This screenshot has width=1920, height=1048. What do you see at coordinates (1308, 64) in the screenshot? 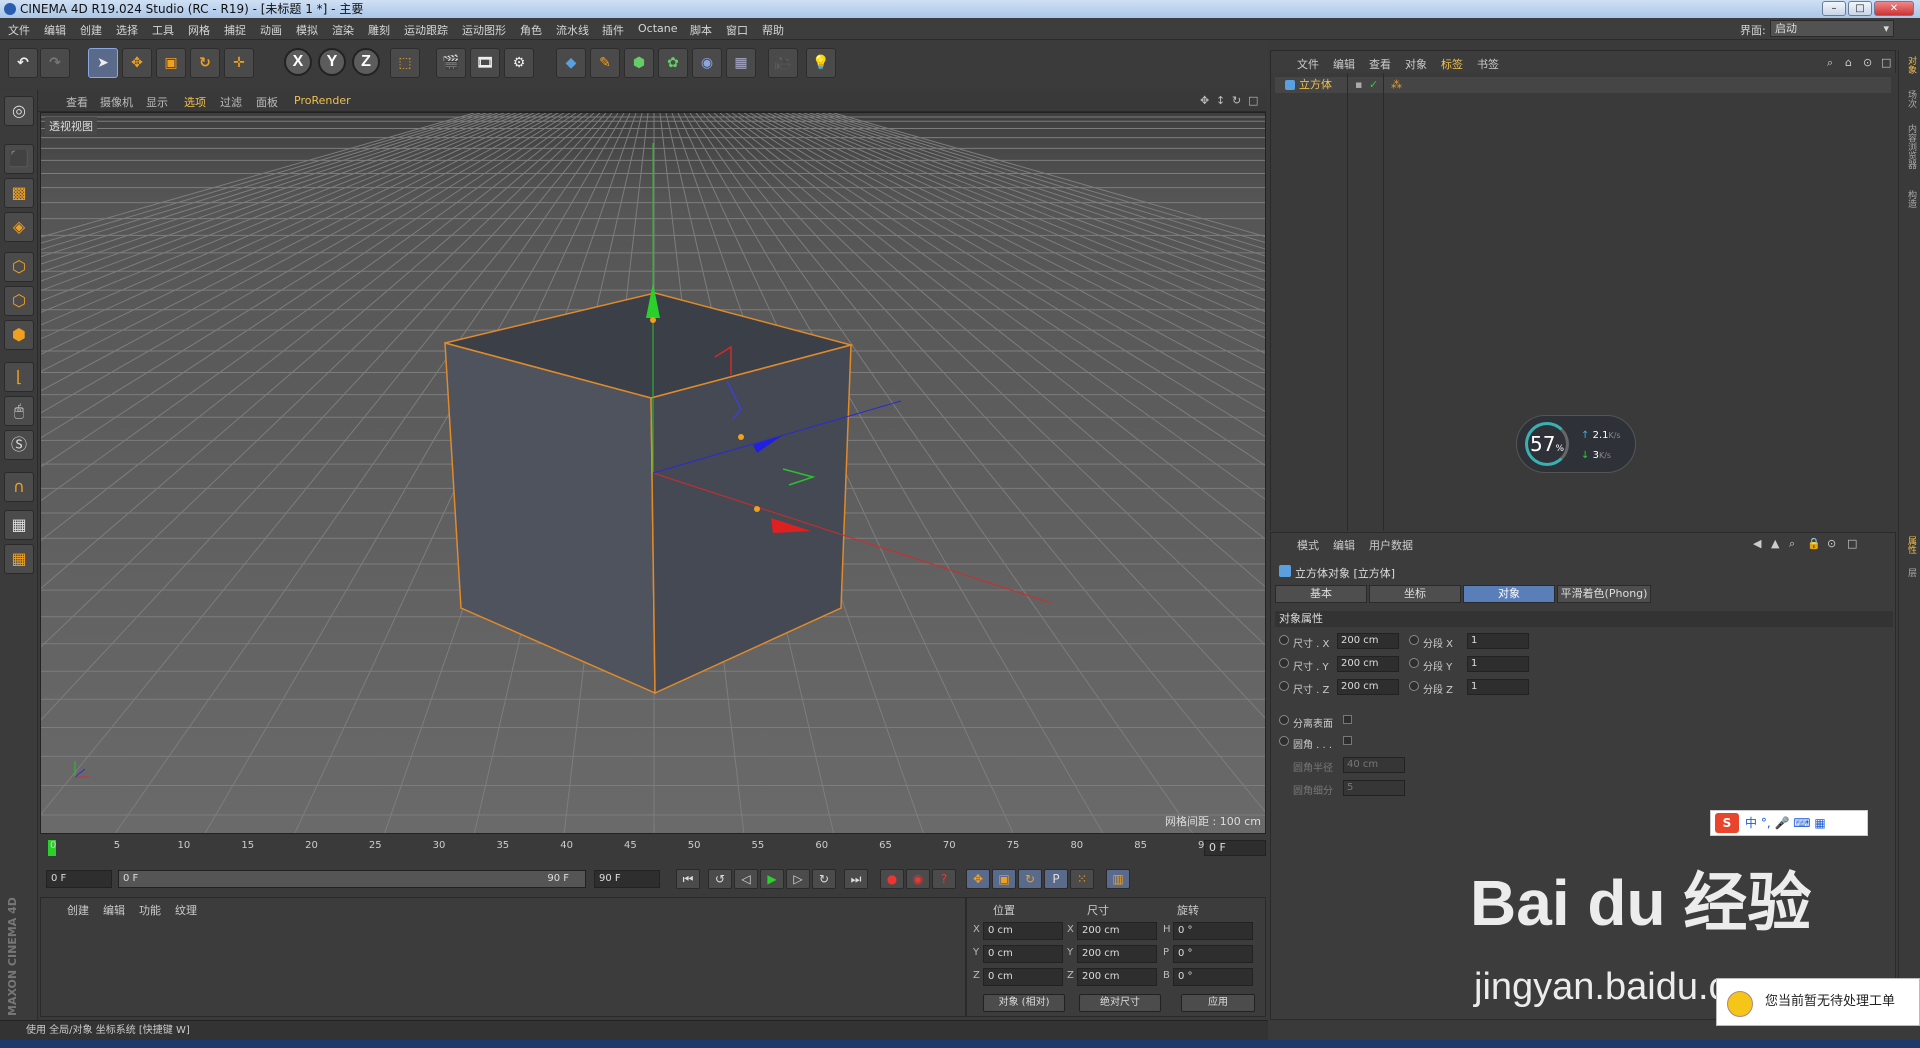
I see `om-menu-file: 文件` at bounding box center [1308, 64].